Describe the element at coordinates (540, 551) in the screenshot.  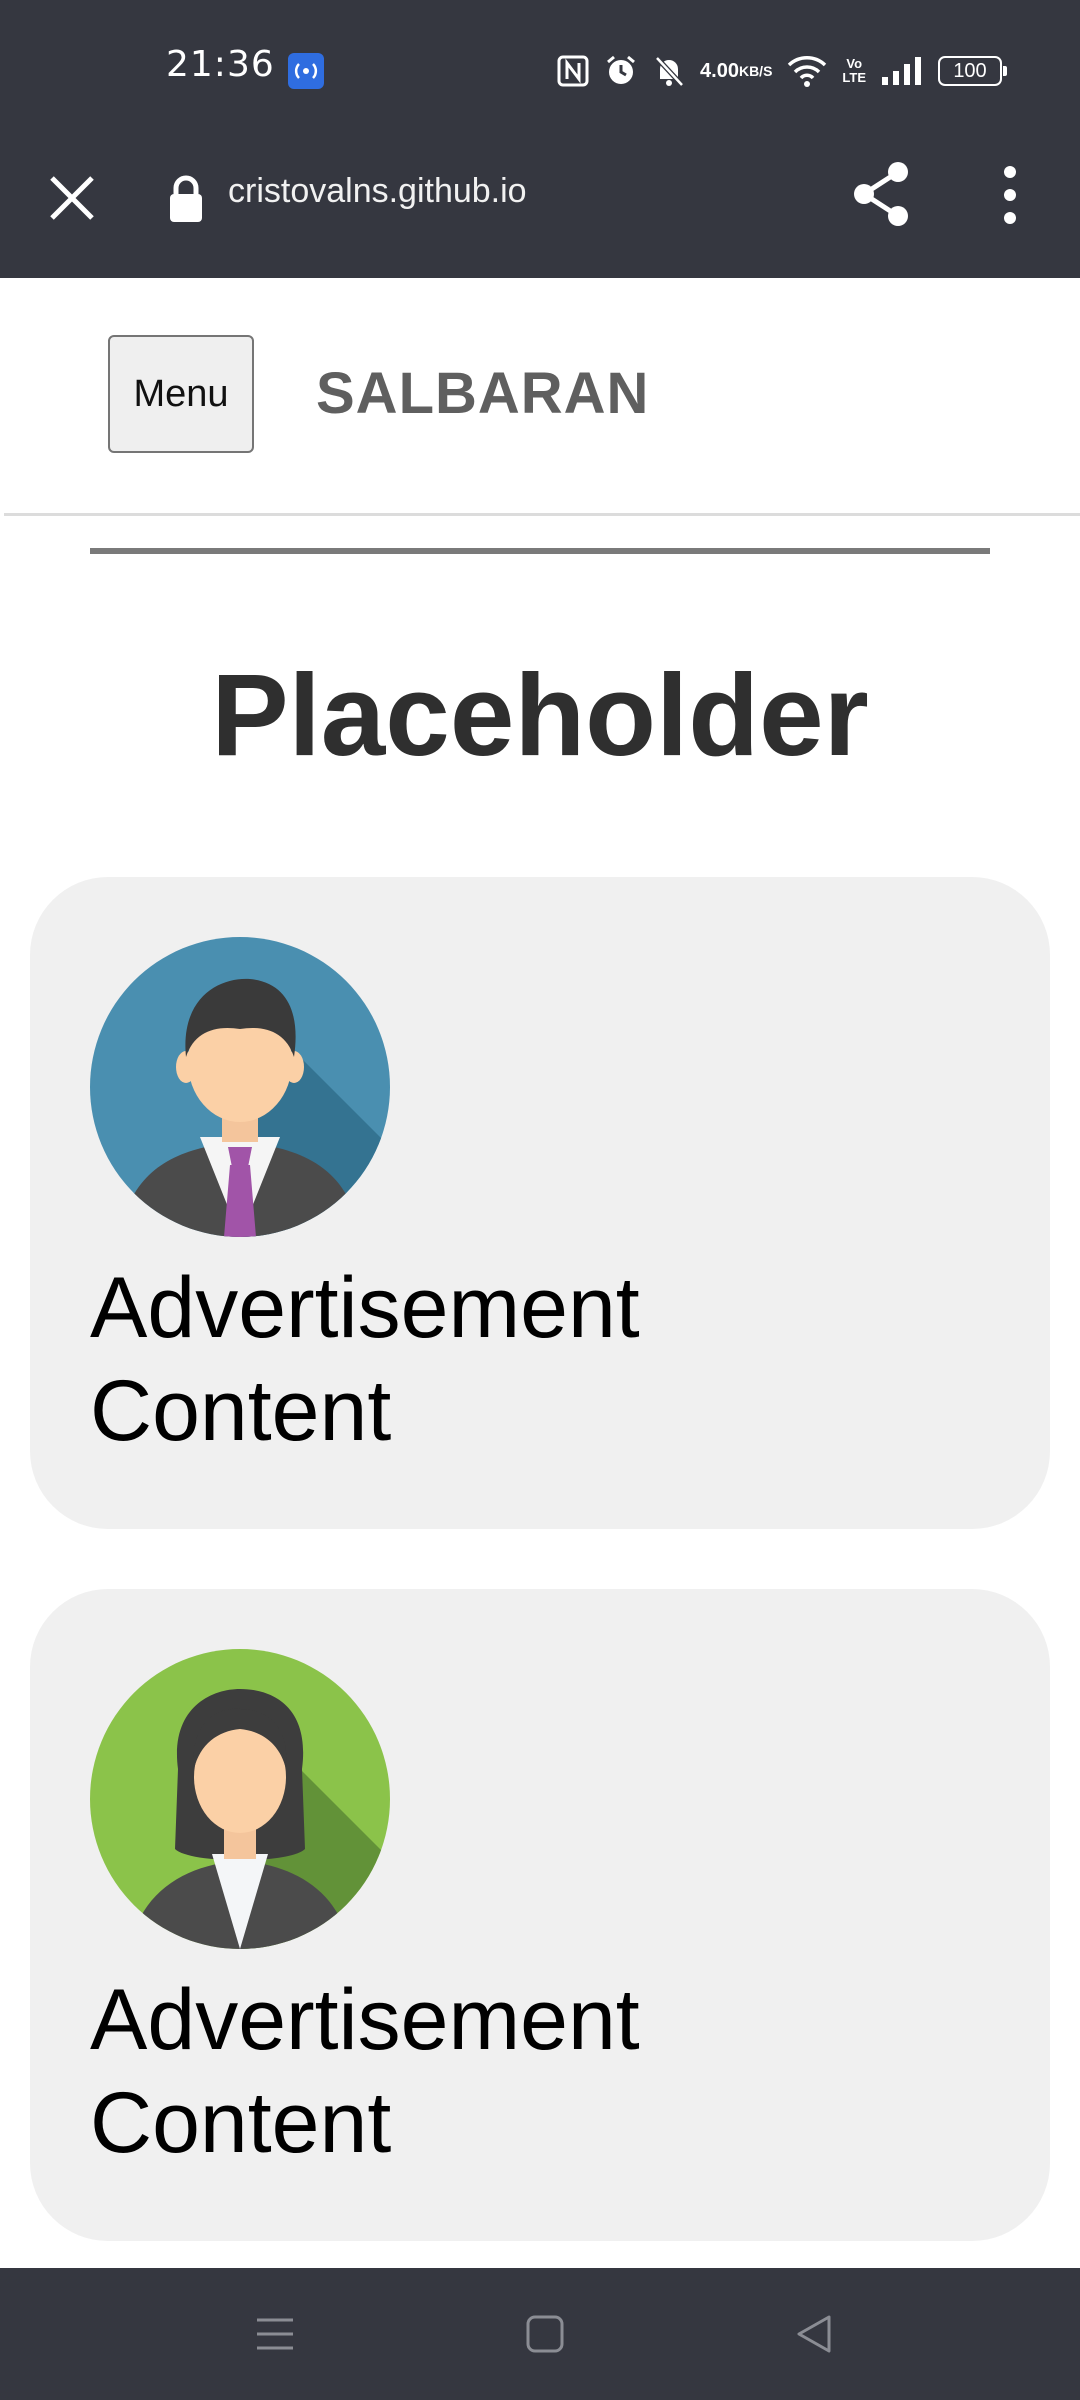
I see `section-divider` at that location.